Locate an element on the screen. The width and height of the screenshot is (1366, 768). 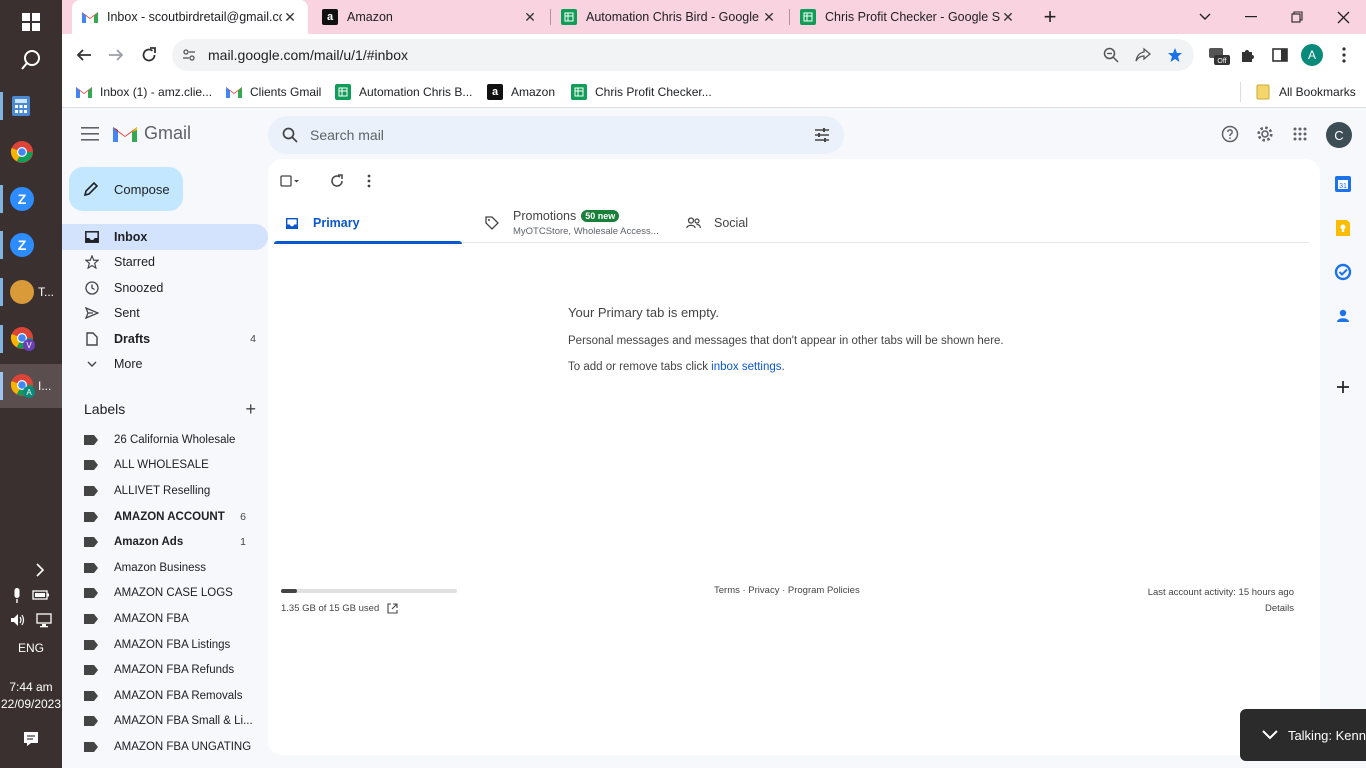
reload-button is located at coordinates (149, 55).